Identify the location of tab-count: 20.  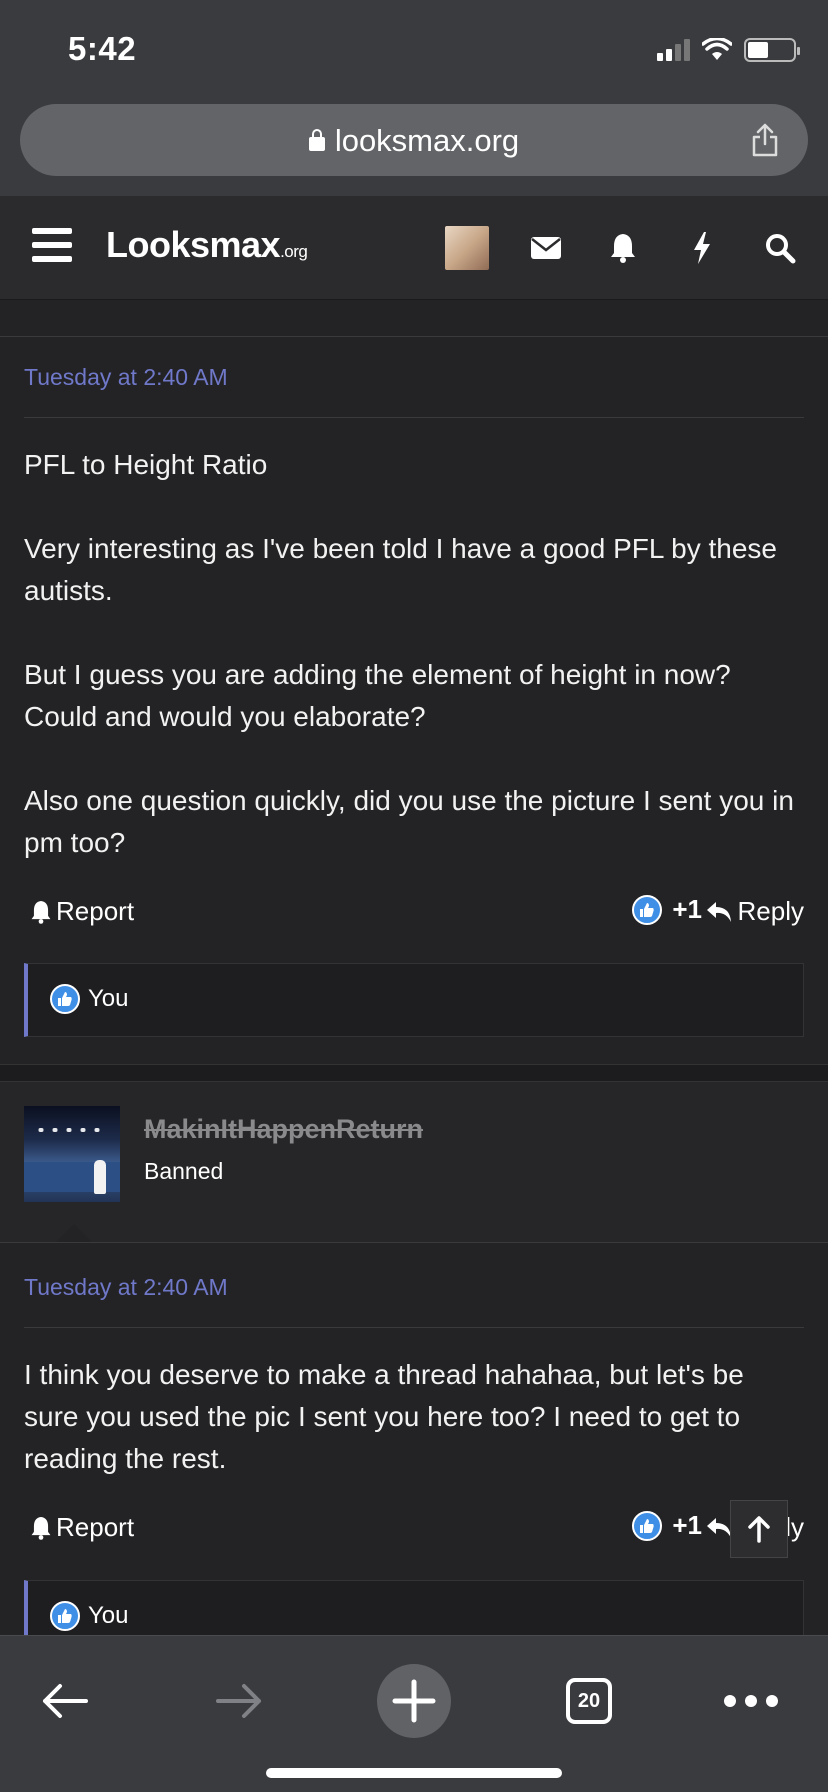
(589, 1701).